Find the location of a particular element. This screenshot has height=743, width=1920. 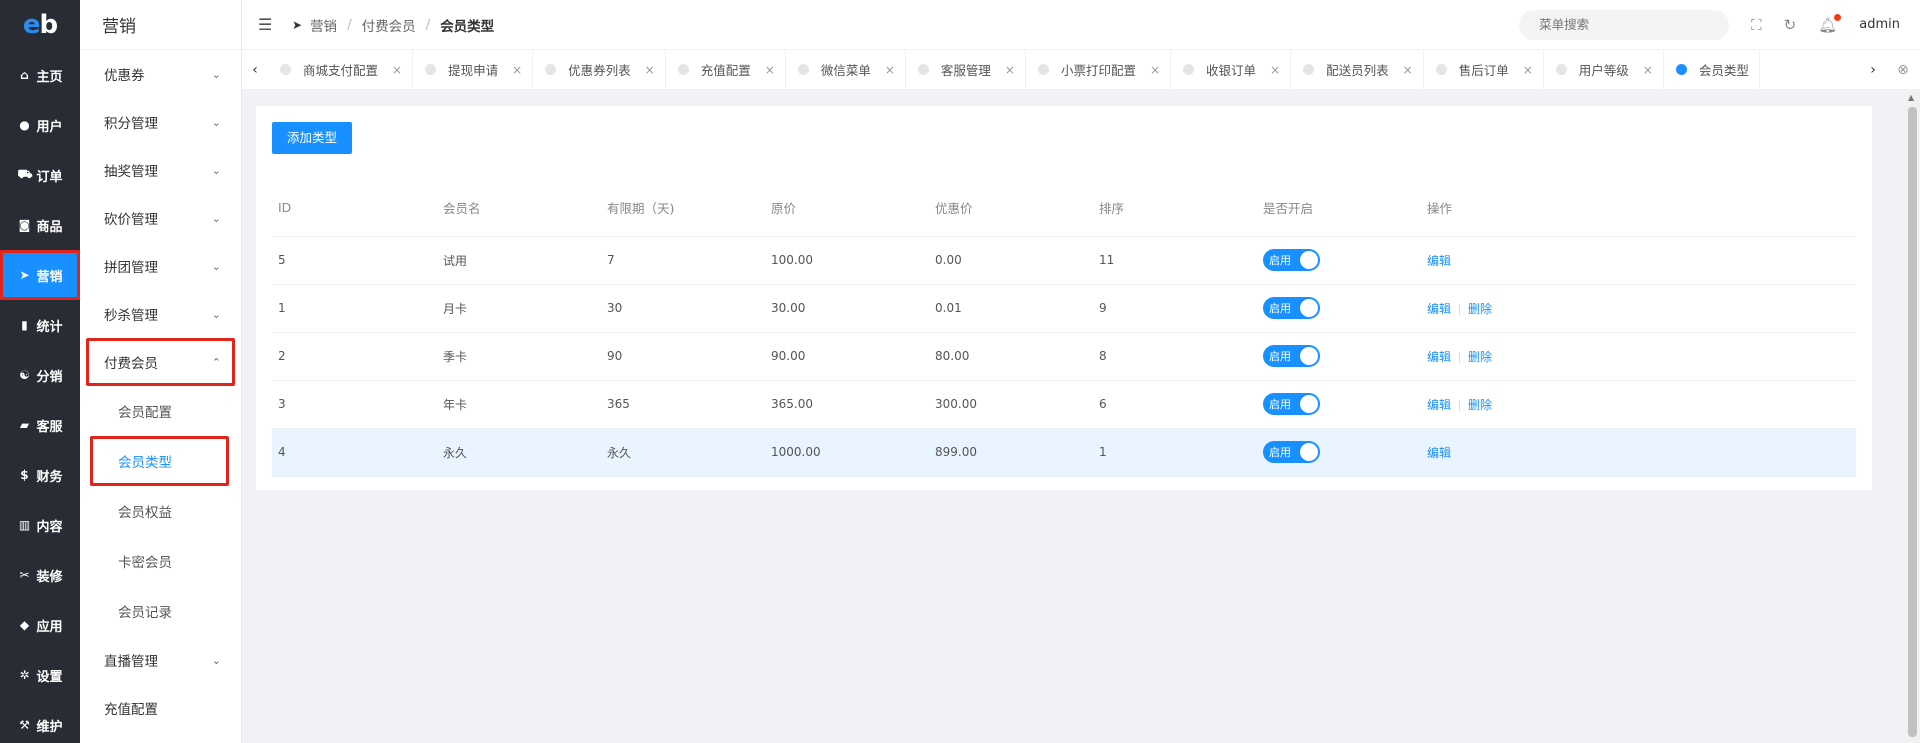

nav-item-3: ◙ 商品 is located at coordinates (40, 225).